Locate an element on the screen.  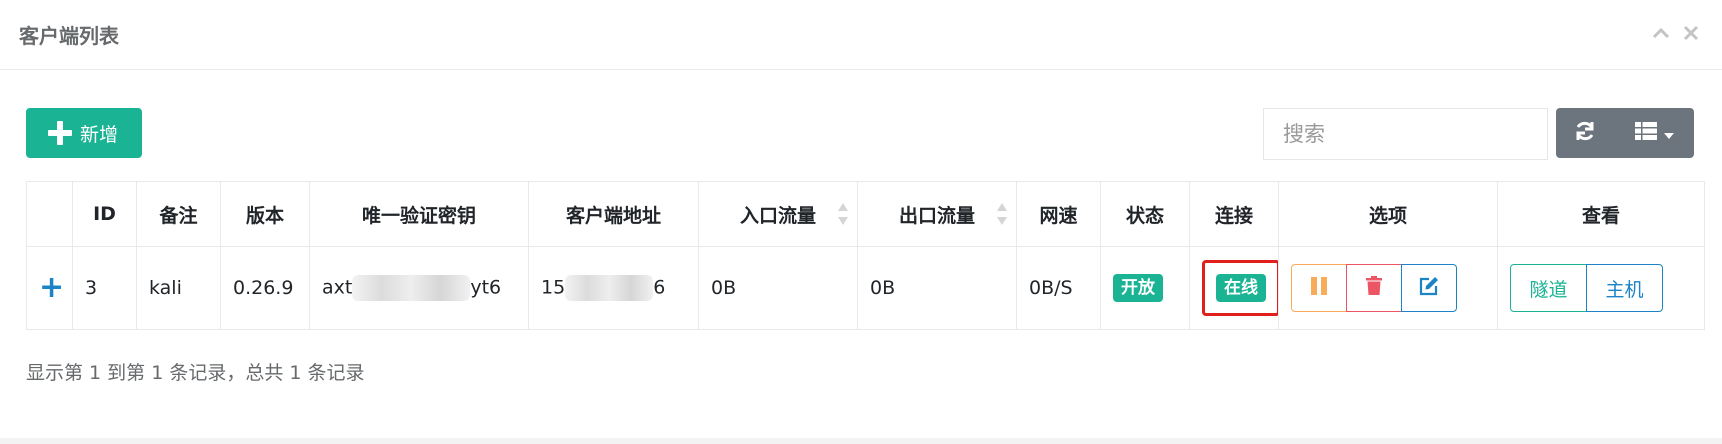
col-header-connection: 连接 is located at coordinates (1234, 214).